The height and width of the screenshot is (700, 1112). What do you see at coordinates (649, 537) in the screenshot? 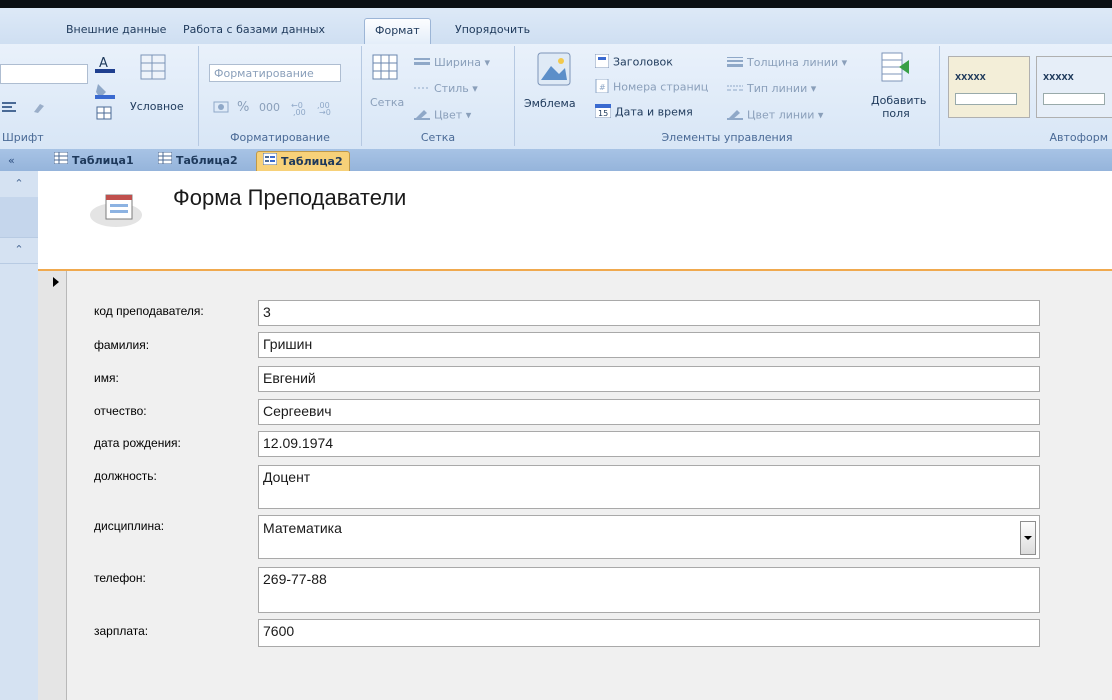
I see `field-discipline-combo: Математика` at bounding box center [649, 537].